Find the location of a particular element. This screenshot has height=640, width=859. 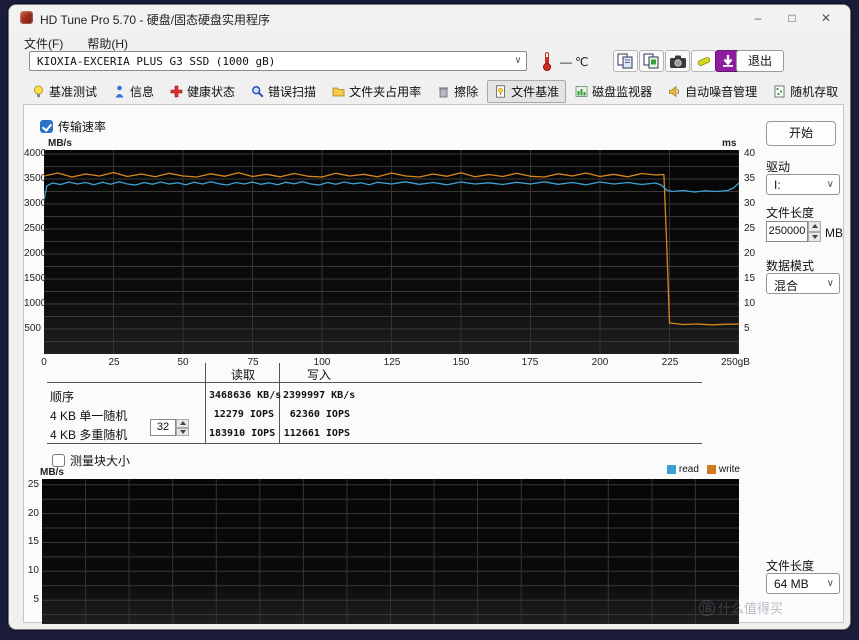

drive-select-value: KIOXIA-EXCERIA PLUS G3 SSD (1000 gB) is located at coordinates (156, 61).